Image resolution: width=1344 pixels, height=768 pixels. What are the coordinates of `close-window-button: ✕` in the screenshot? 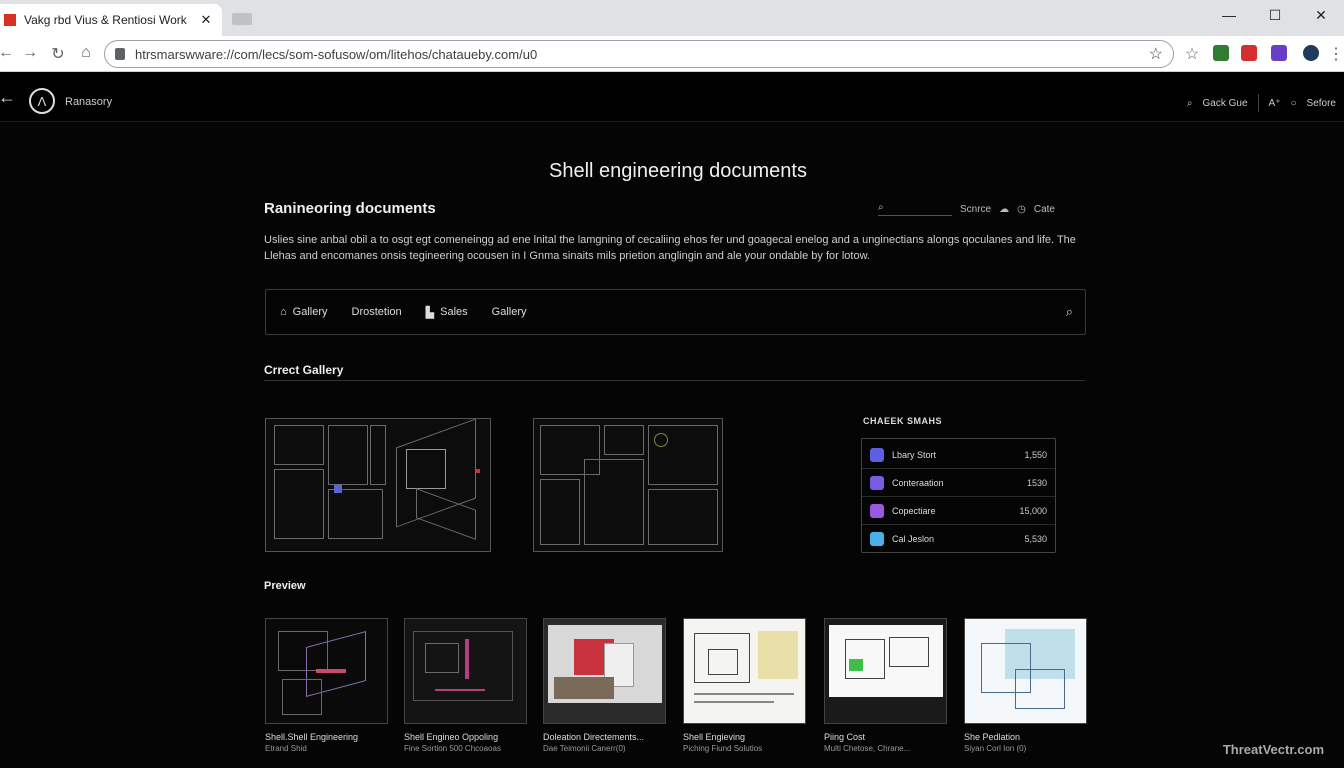 It's located at (1321, 15).